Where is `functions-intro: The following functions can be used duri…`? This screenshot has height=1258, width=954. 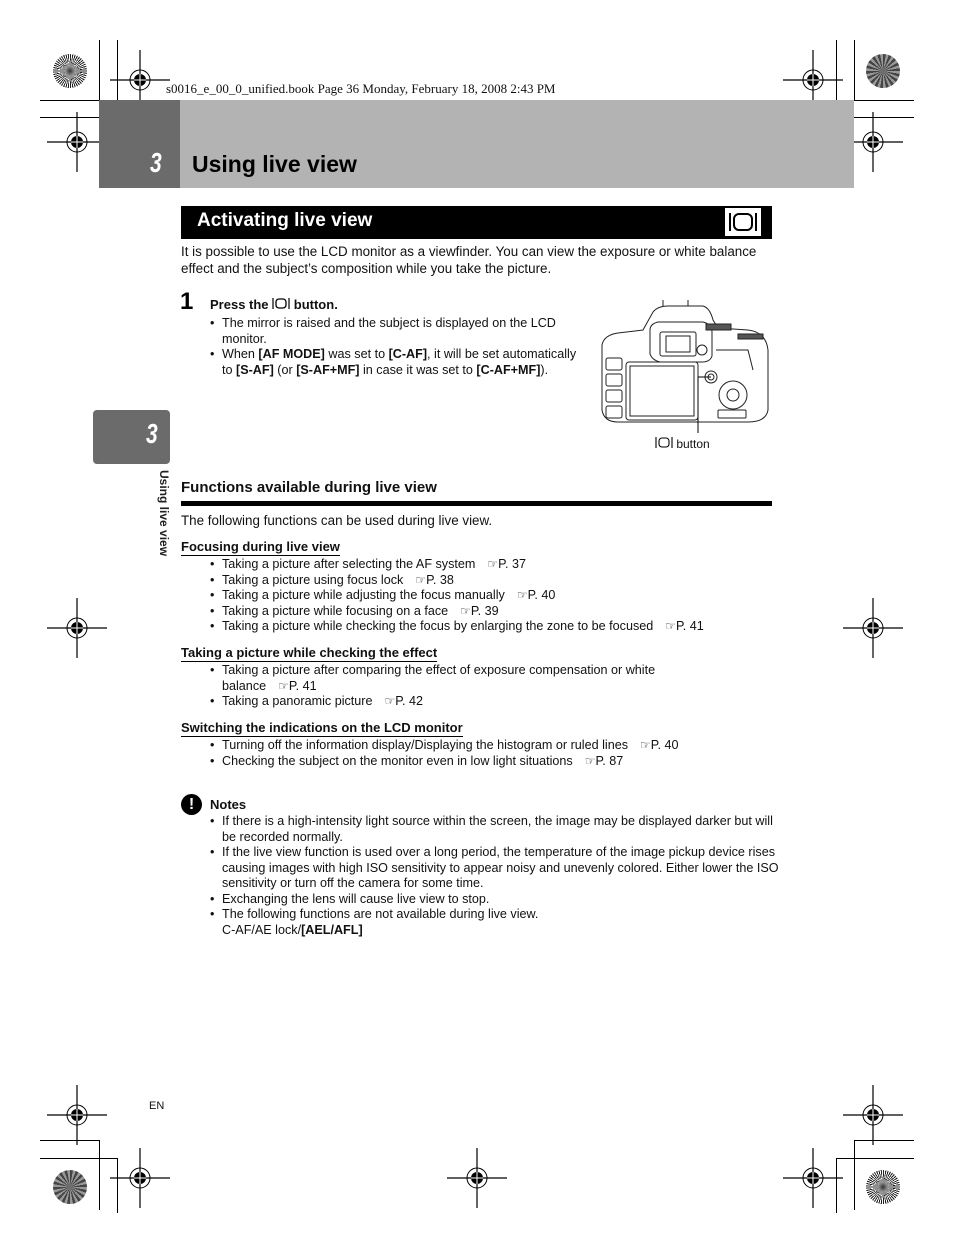 functions-intro: The following functions can be used duri… is located at coordinates (337, 520).